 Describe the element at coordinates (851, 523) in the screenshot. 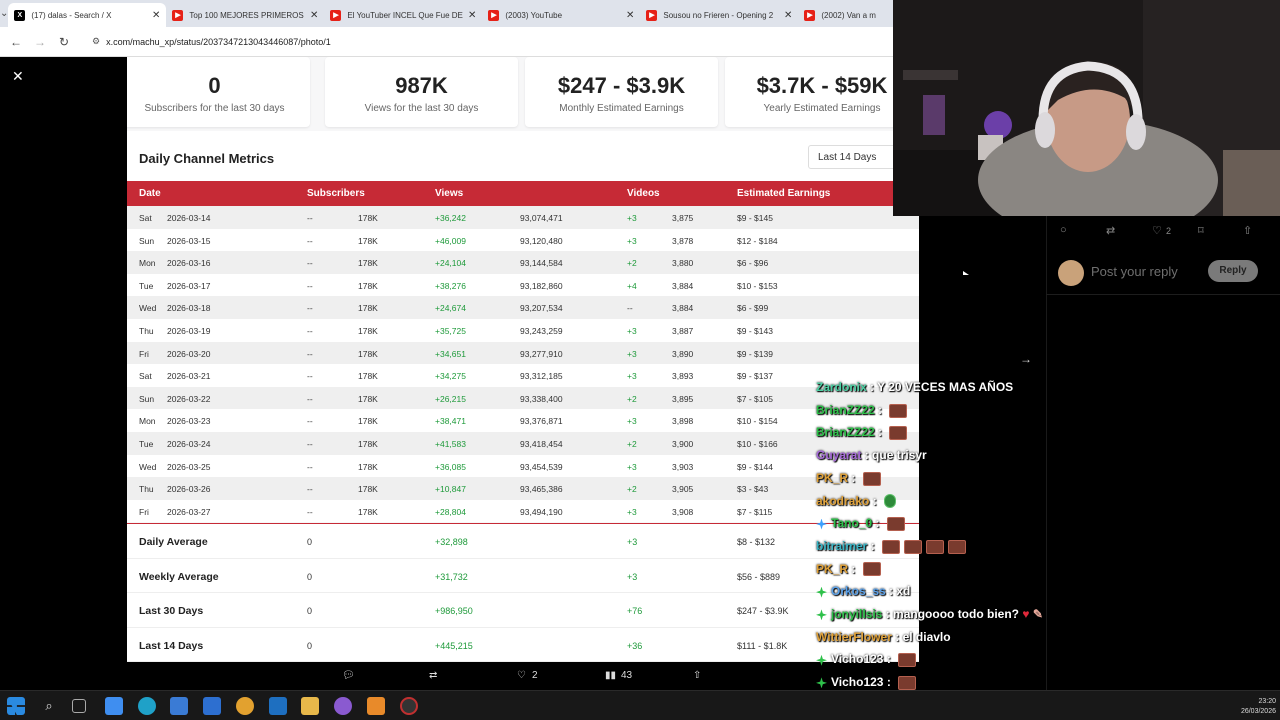

I see `chat-username: Tano_0` at that location.